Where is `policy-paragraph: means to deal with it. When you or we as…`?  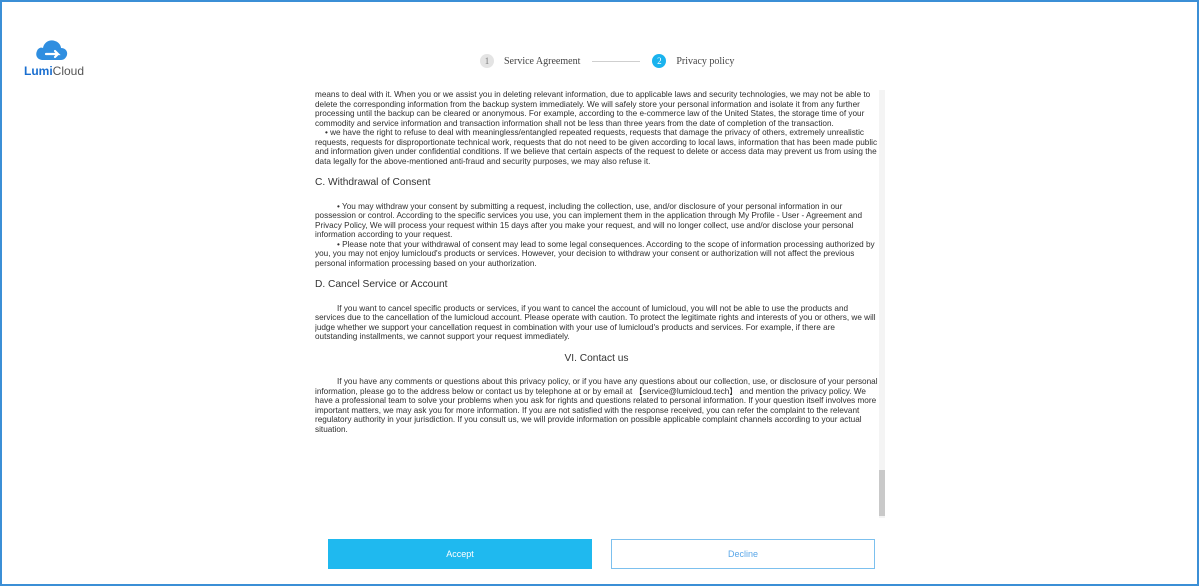
policy-paragraph: means to deal with it. When you or we as… is located at coordinates (593, 109).